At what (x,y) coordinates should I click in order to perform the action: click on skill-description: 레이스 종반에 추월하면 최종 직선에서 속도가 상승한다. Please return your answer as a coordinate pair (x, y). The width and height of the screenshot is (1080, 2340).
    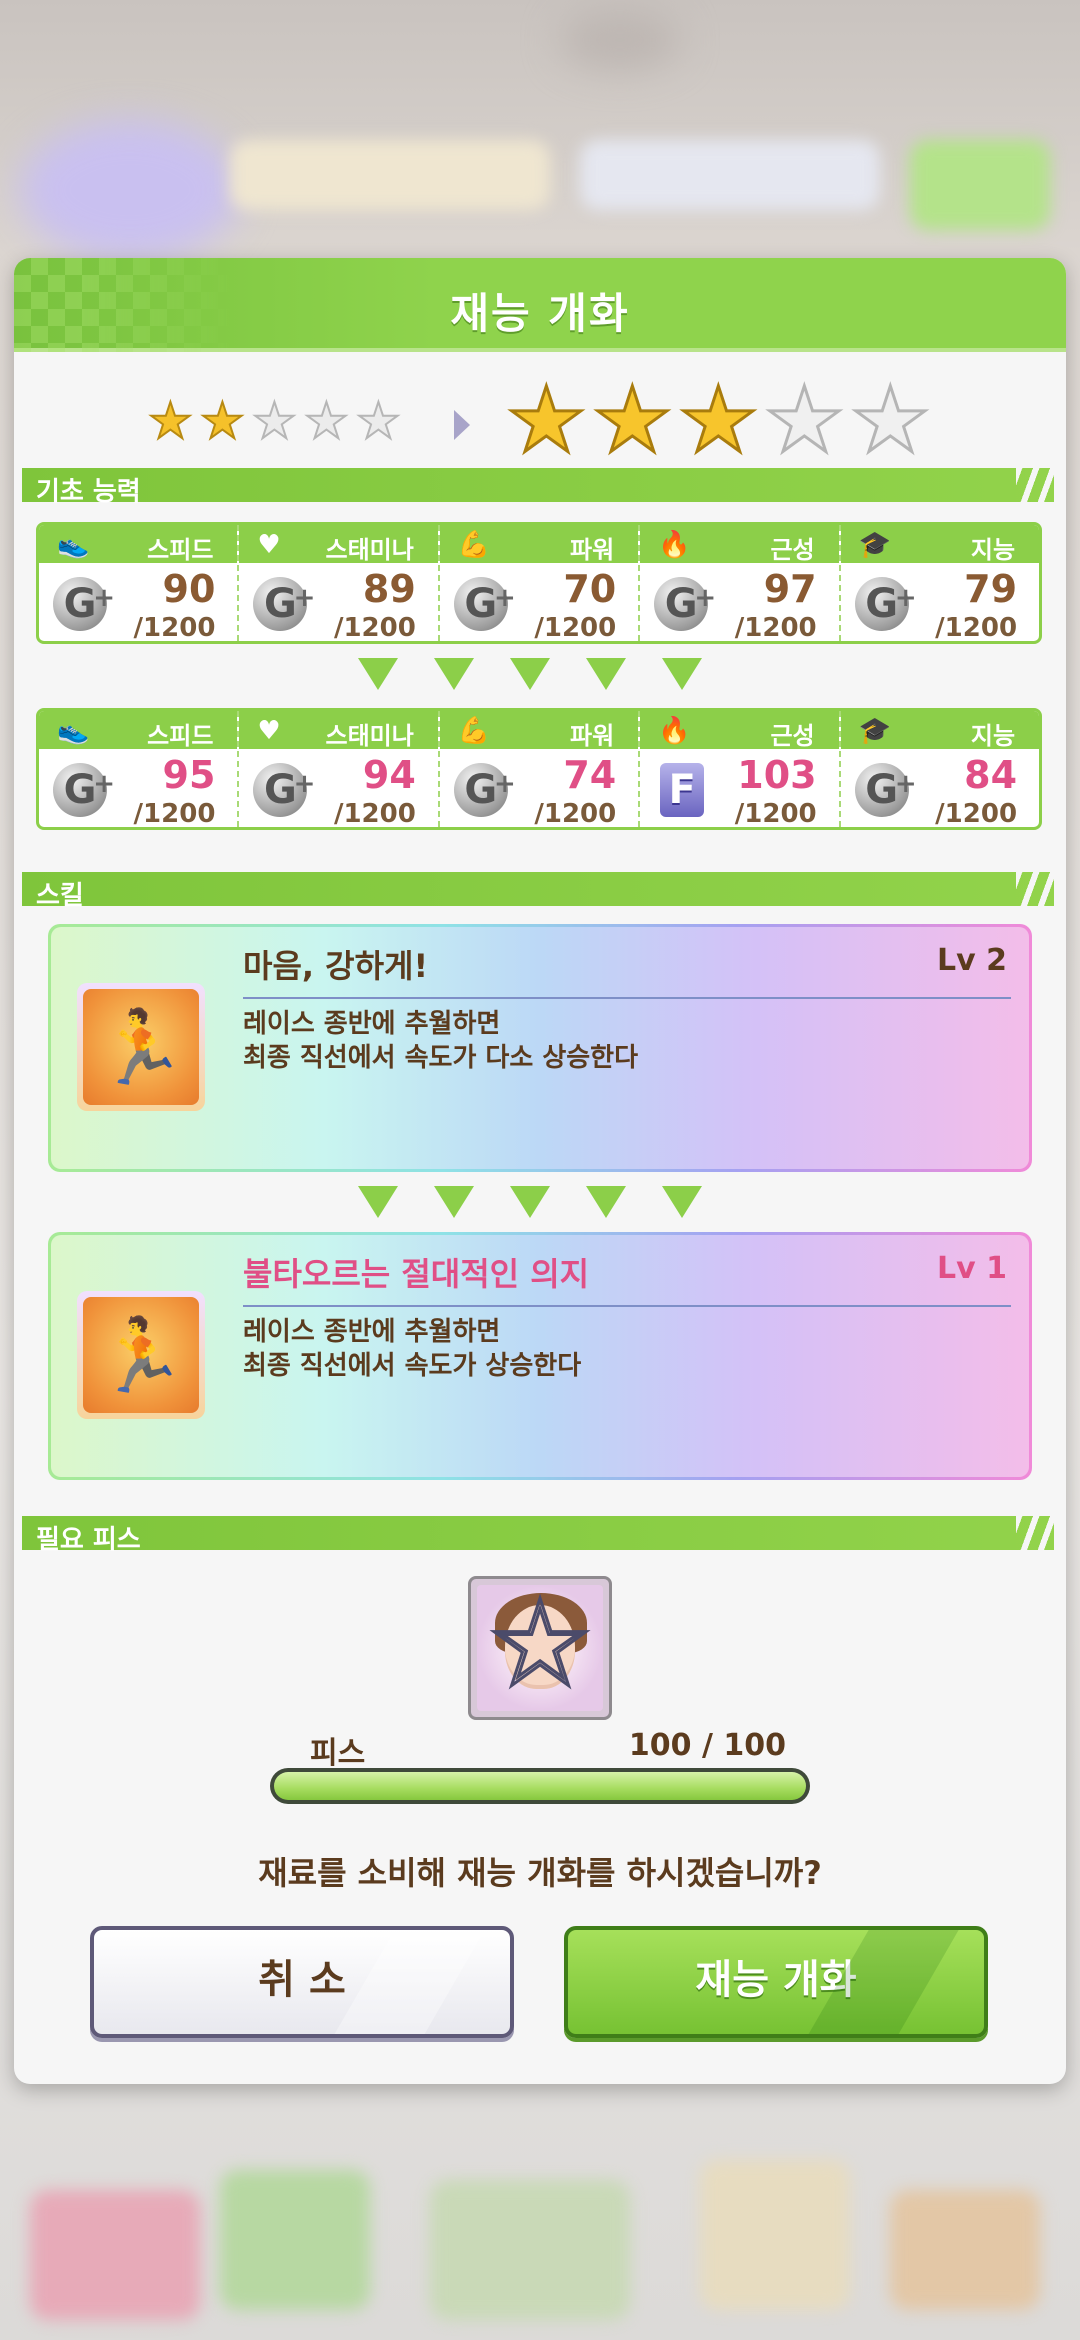
    Looking at the image, I should click on (412, 1349).